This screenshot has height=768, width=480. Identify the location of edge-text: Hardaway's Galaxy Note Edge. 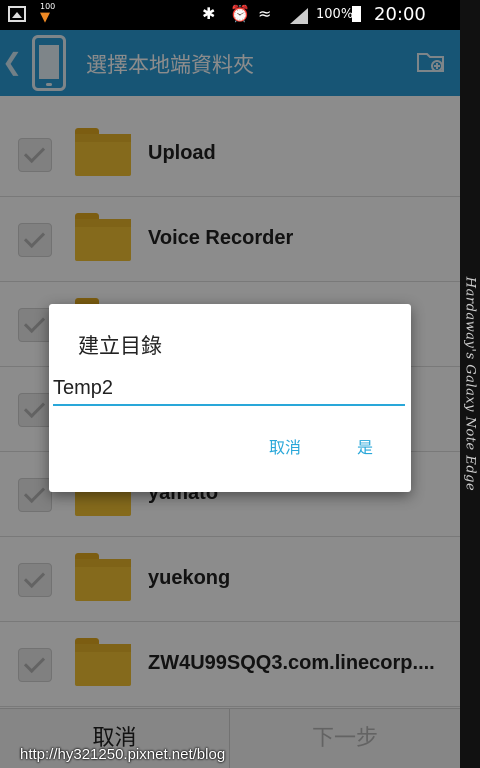
(470, 384).